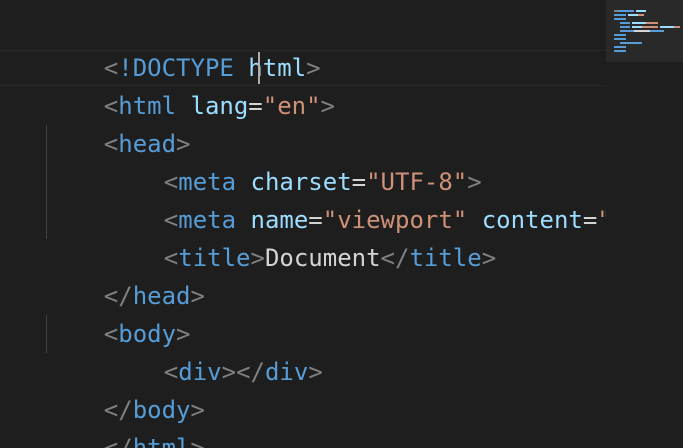 Image resolution: width=683 pixels, height=448 pixels. Describe the element at coordinates (601, 220) in the screenshot. I see `attribute-value-truncated: "wi` at that location.